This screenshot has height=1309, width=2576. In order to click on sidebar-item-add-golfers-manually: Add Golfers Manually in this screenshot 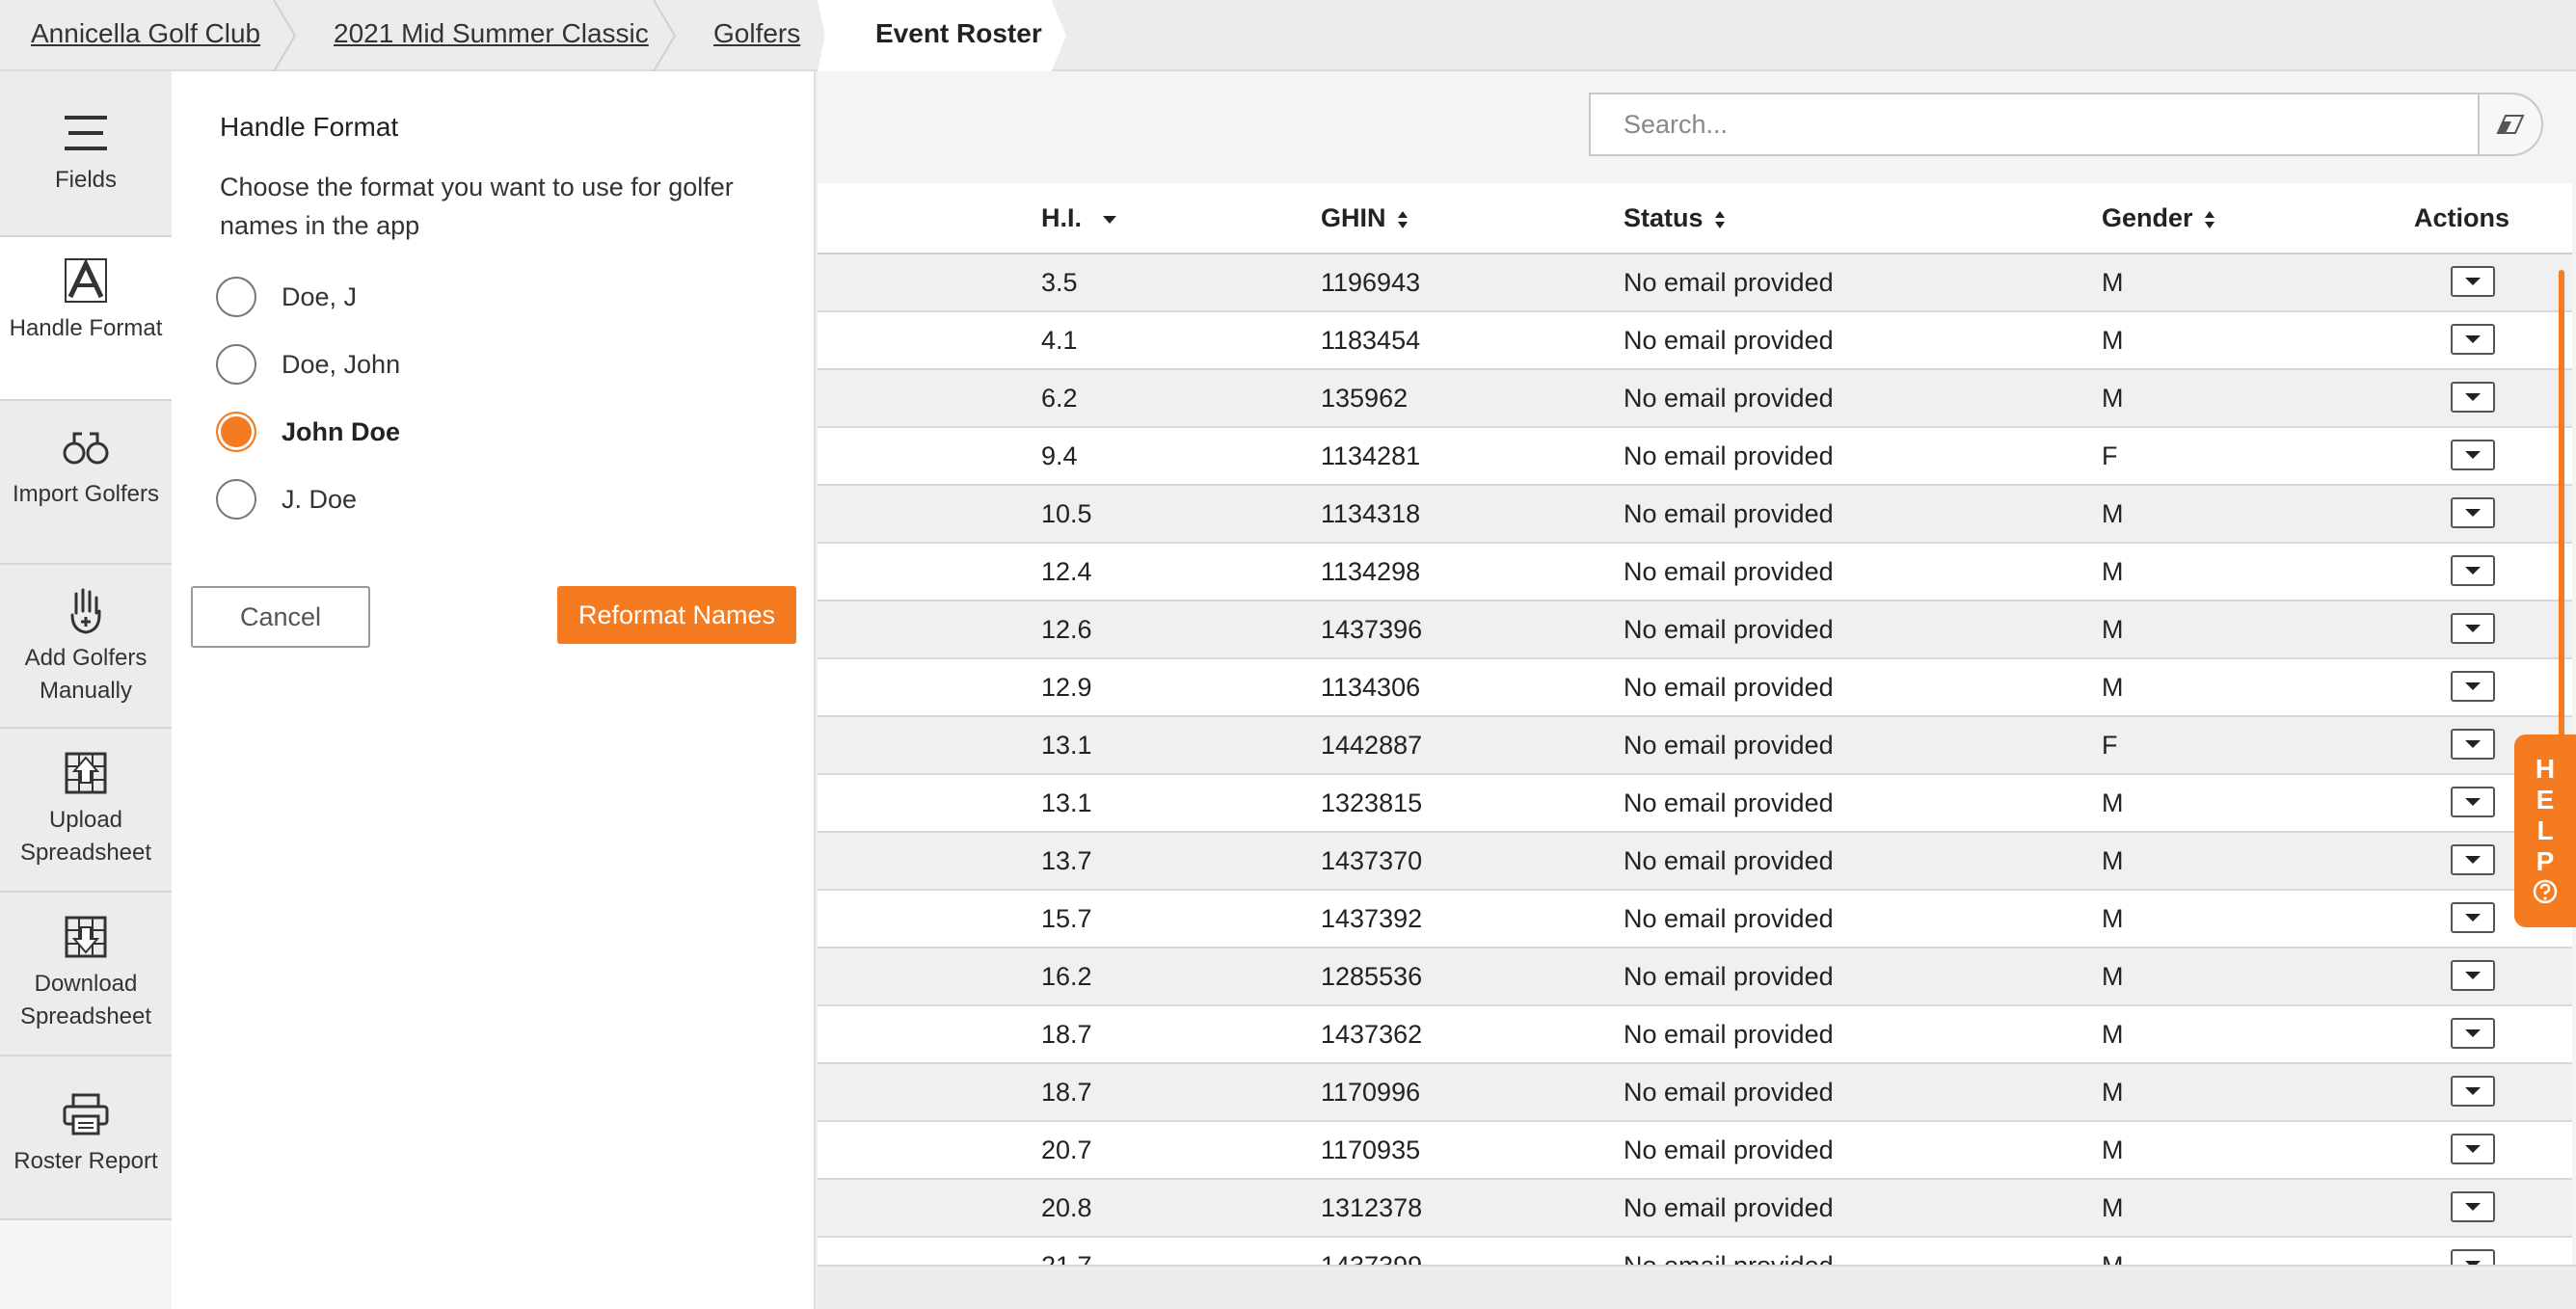, I will do `click(86, 647)`.